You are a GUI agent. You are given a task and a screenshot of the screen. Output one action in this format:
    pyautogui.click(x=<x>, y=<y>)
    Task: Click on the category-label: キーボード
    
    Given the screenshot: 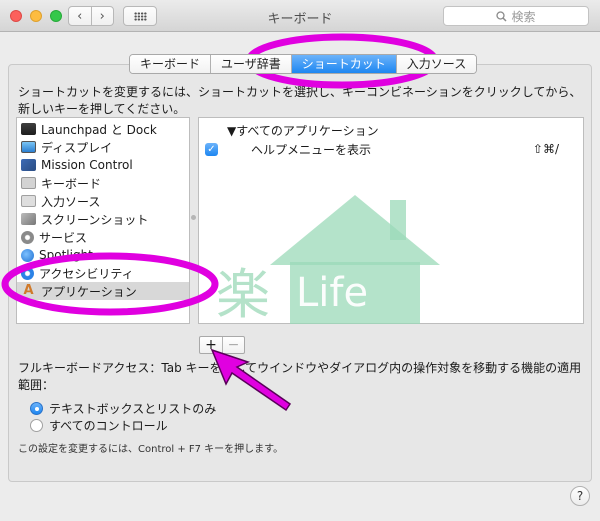 What is the action you would take?
    pyautogui.click(x=71, y=183)
    